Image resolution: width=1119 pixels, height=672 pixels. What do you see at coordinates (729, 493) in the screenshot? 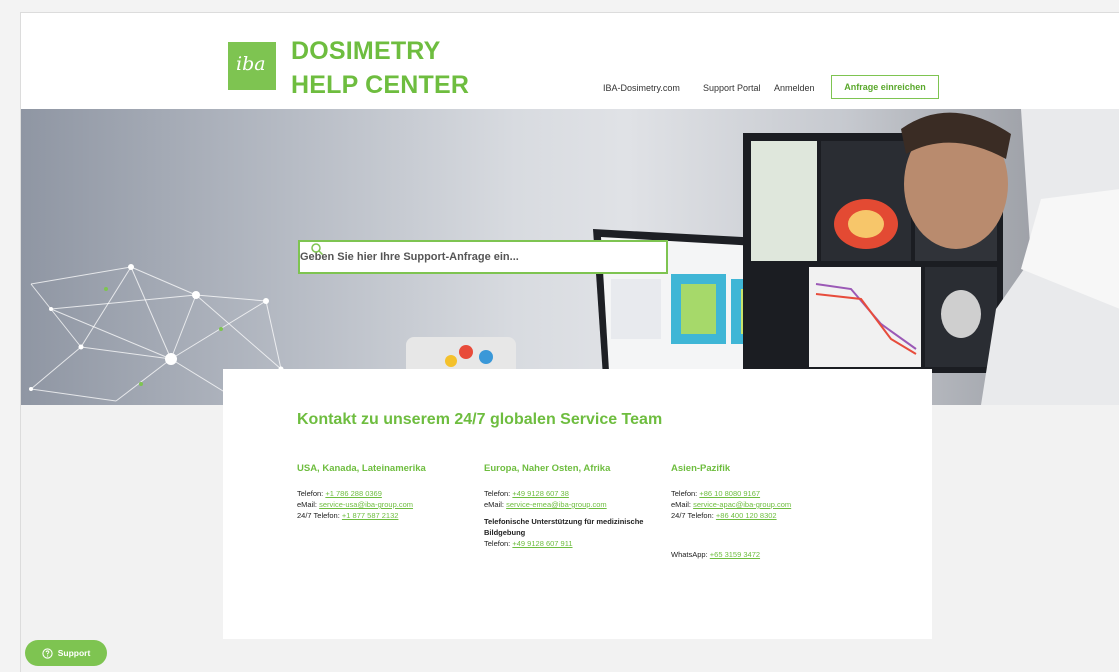
I see `phone-link: +86 10 8080 9167` at bounding box center [729, 493].